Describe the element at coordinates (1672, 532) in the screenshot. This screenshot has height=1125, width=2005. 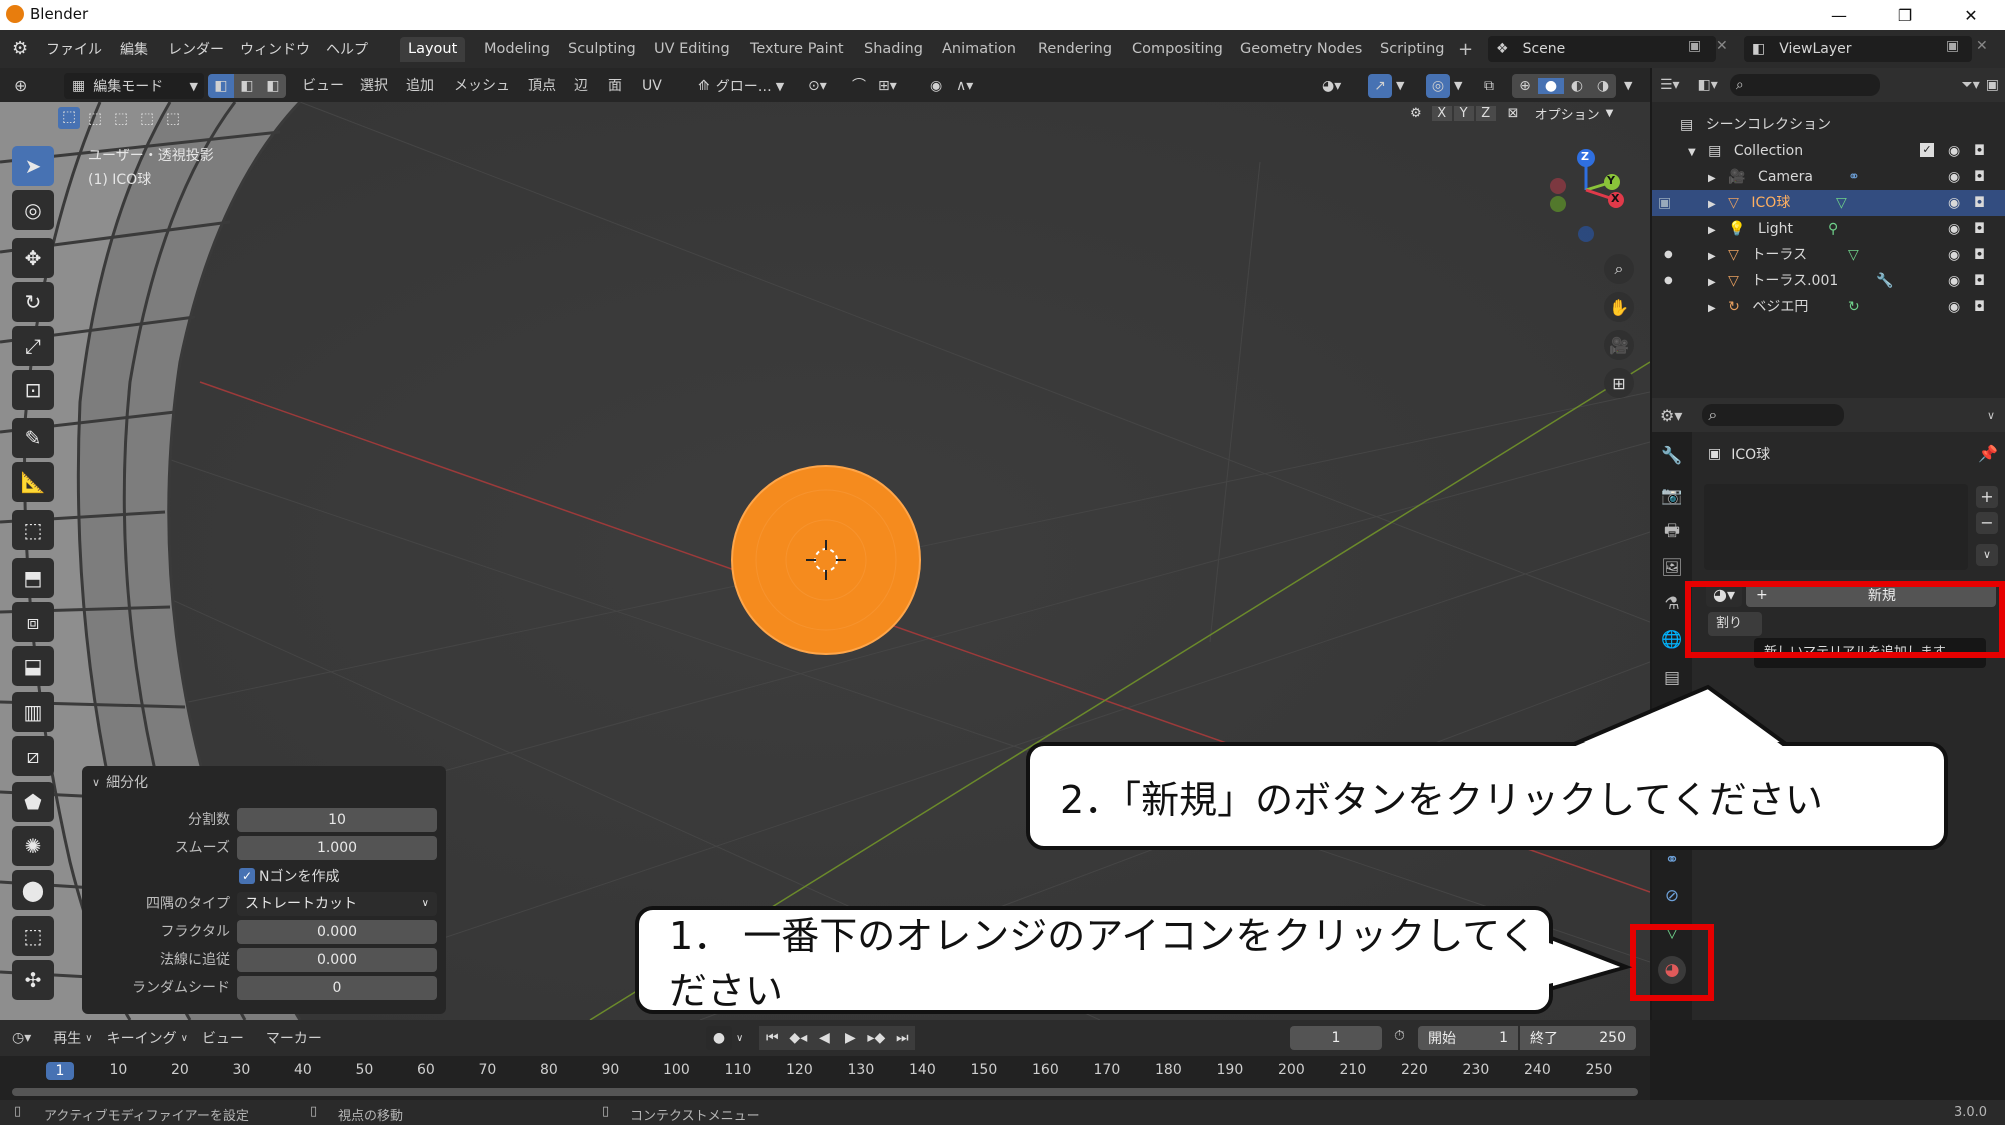
I see `output-tab-icon: 🖶` at that location.